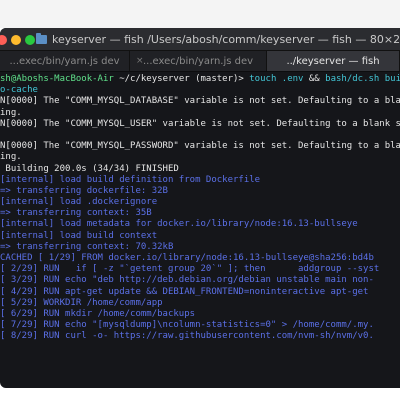  What do you see at coordinates (200, 90) in the screenshot?
I see `terminal-line: o-cache` at bounding box center [200, 90].